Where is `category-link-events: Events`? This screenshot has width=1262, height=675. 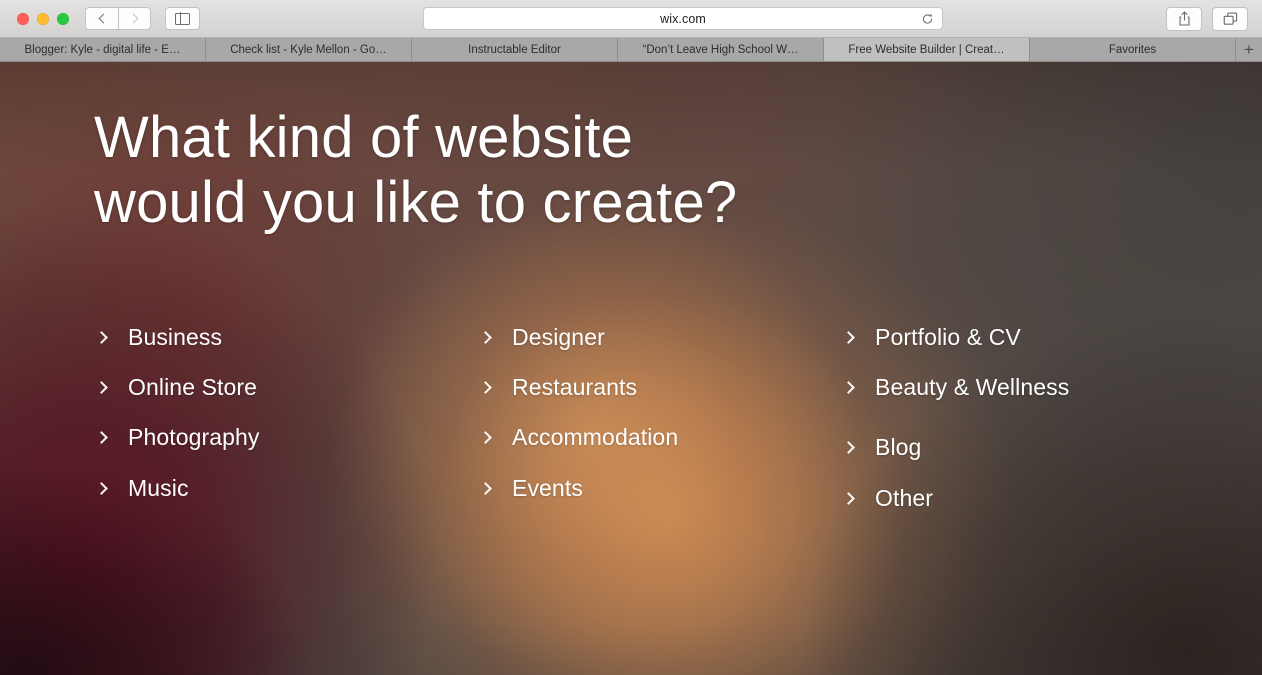 category-link-events: Events is located at coordinates (530, 488).